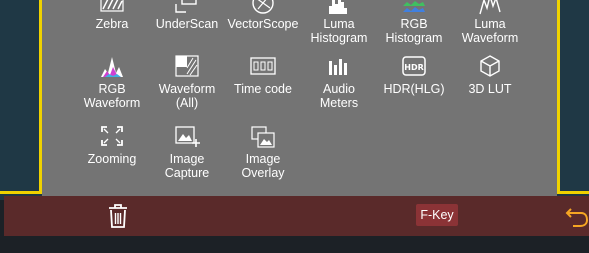 This screenshot has width=589, height=253. I want to click on image-capture-icon, so click(187, 138).